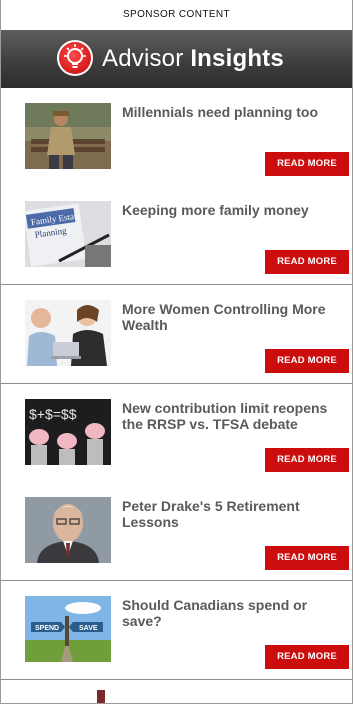  What do you see at coordinates (176, 696) in the screenshot?
I see `next-list-item-partial` at bounding box center [176, 696].